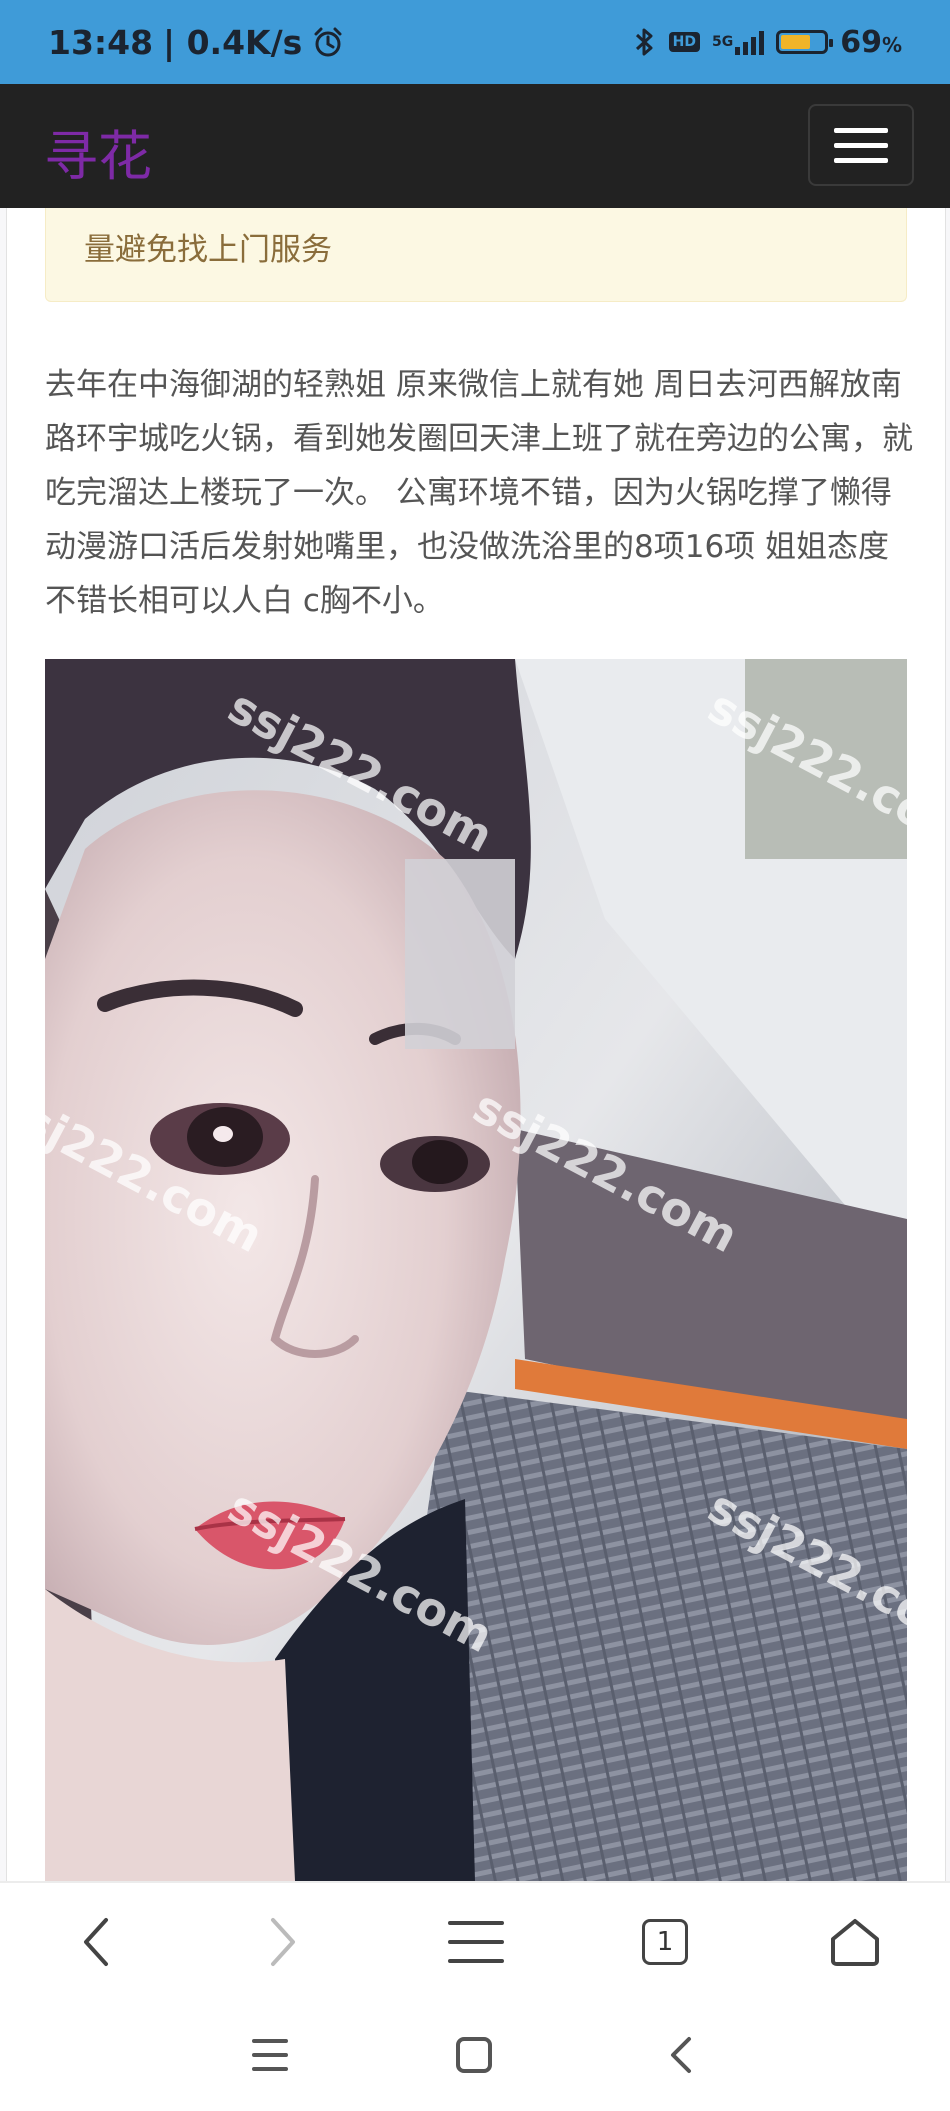 This screenshot has width=950, height=2111. I want to click on warning-notice: 量避免找上门服务, so click(476, 255).